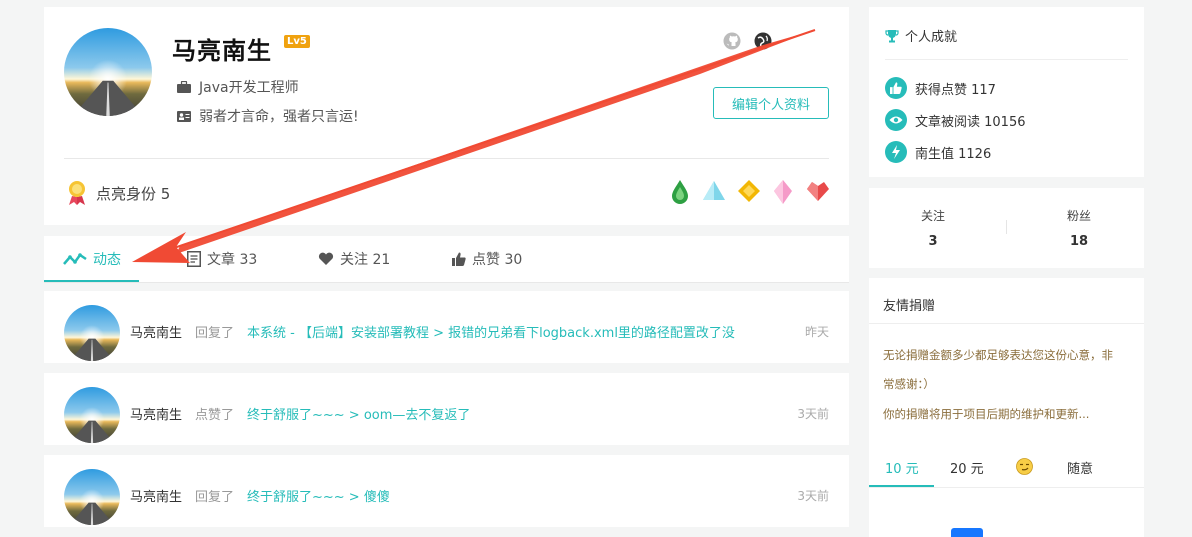 This screenshot has width=1192, height=537. I want to click on achievements-divider, so click(1006, 59).